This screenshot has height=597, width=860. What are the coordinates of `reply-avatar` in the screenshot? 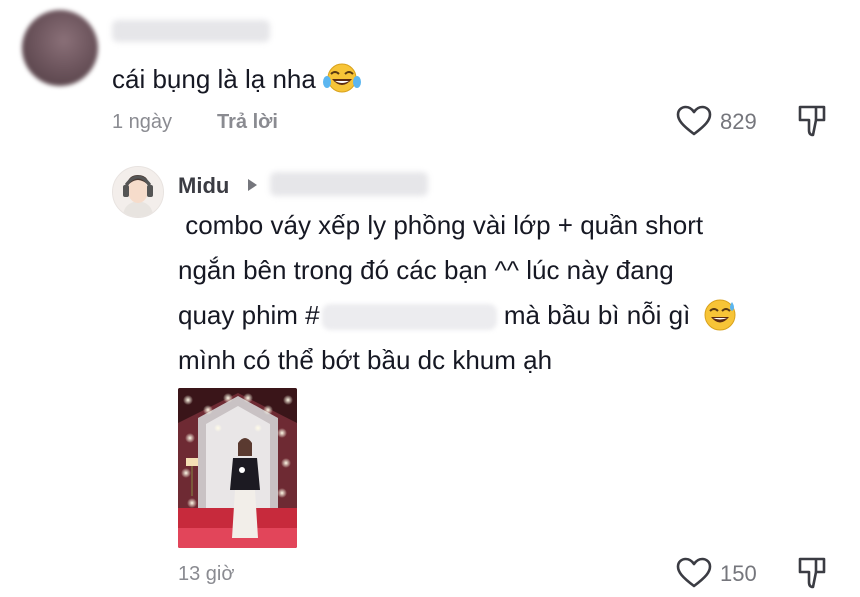 It's located at (138, 192).